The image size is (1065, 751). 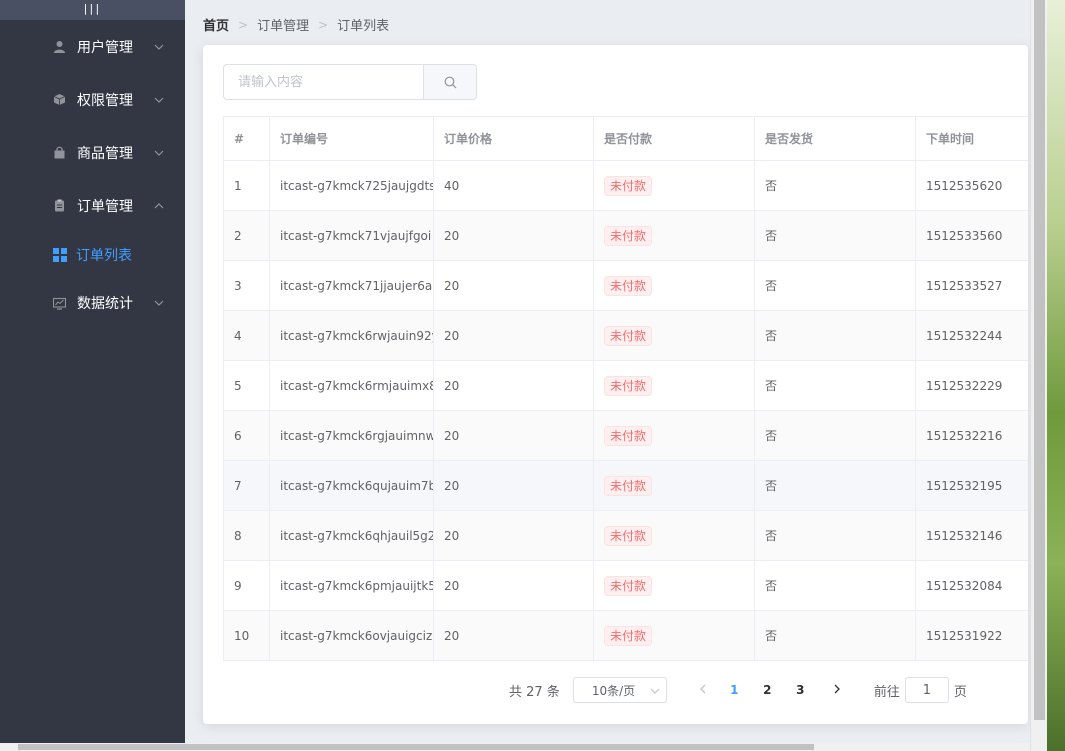 What do you see at coordinates (513, 138) in the screenshot?
I see `column-header: 订单价格` at bounding box center [513, 138].